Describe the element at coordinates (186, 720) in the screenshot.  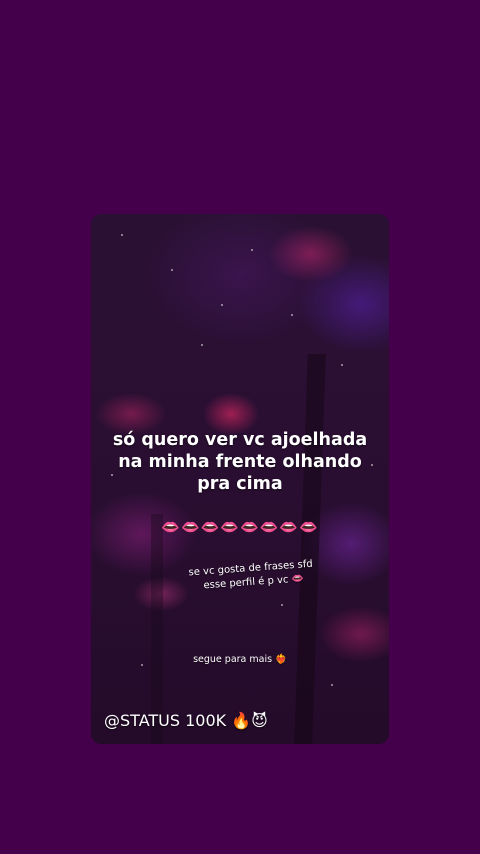
I see `watermark: @STATUS 100K 🔥😈` at that location.